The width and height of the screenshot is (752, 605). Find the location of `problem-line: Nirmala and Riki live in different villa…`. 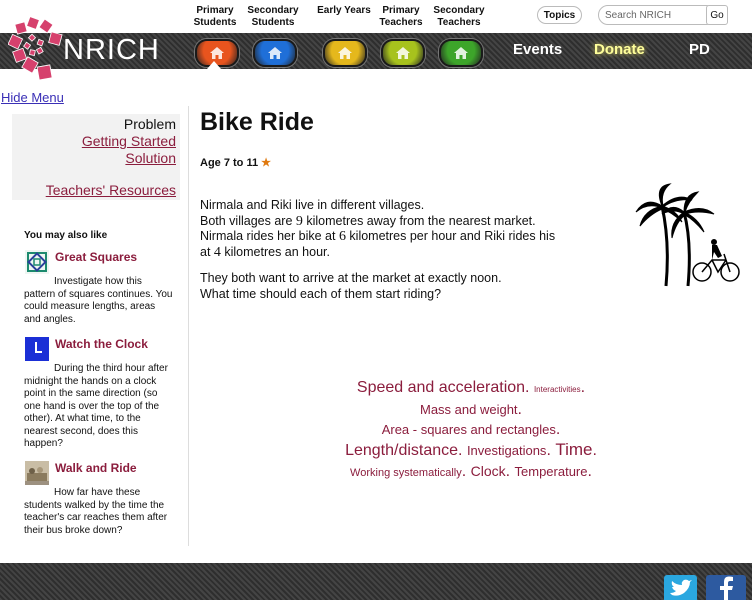

problem-line: Nirmala and Riki live in different villa… is located at coordinates (312, 205).